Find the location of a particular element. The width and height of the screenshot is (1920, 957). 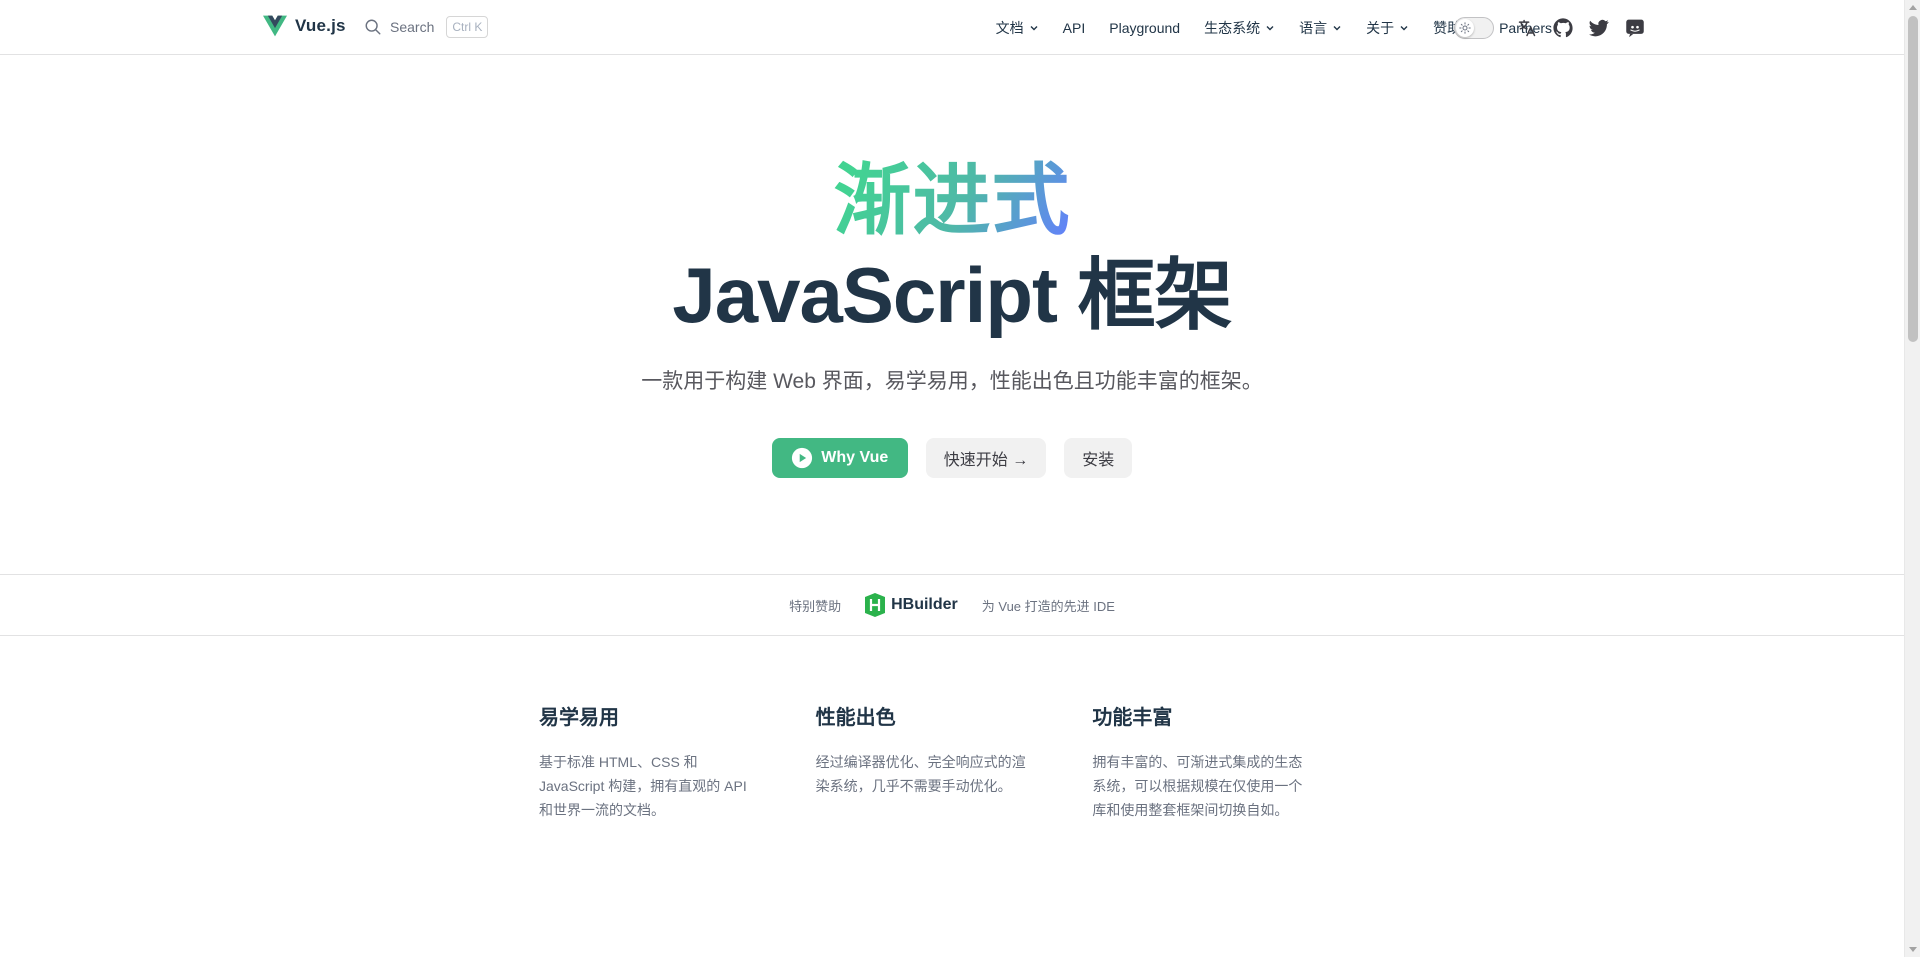

scroll-up-arrow-icon is located at coordinates (1913, 7).